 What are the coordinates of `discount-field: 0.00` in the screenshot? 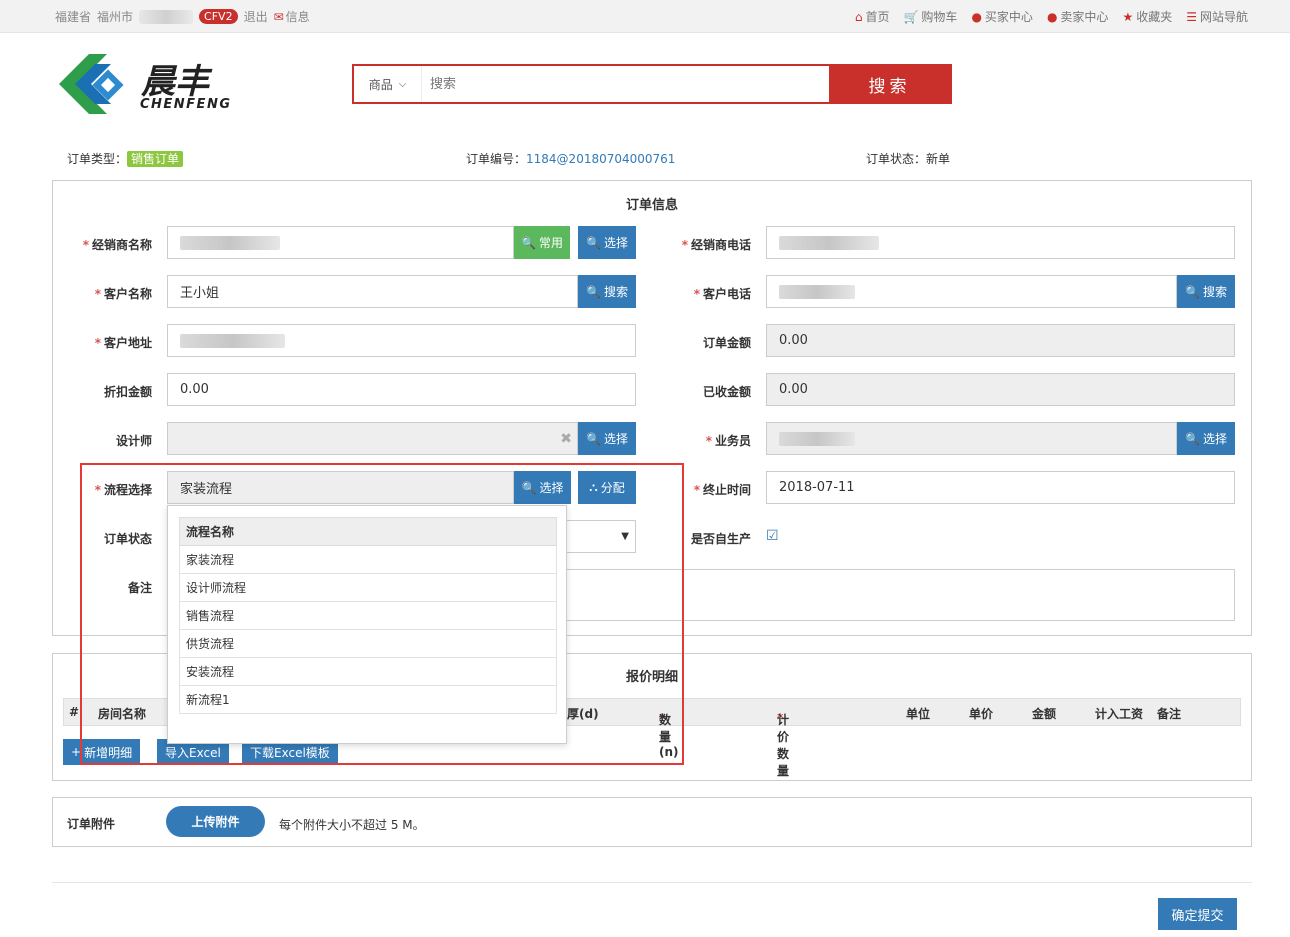 It's located at (401, 389).